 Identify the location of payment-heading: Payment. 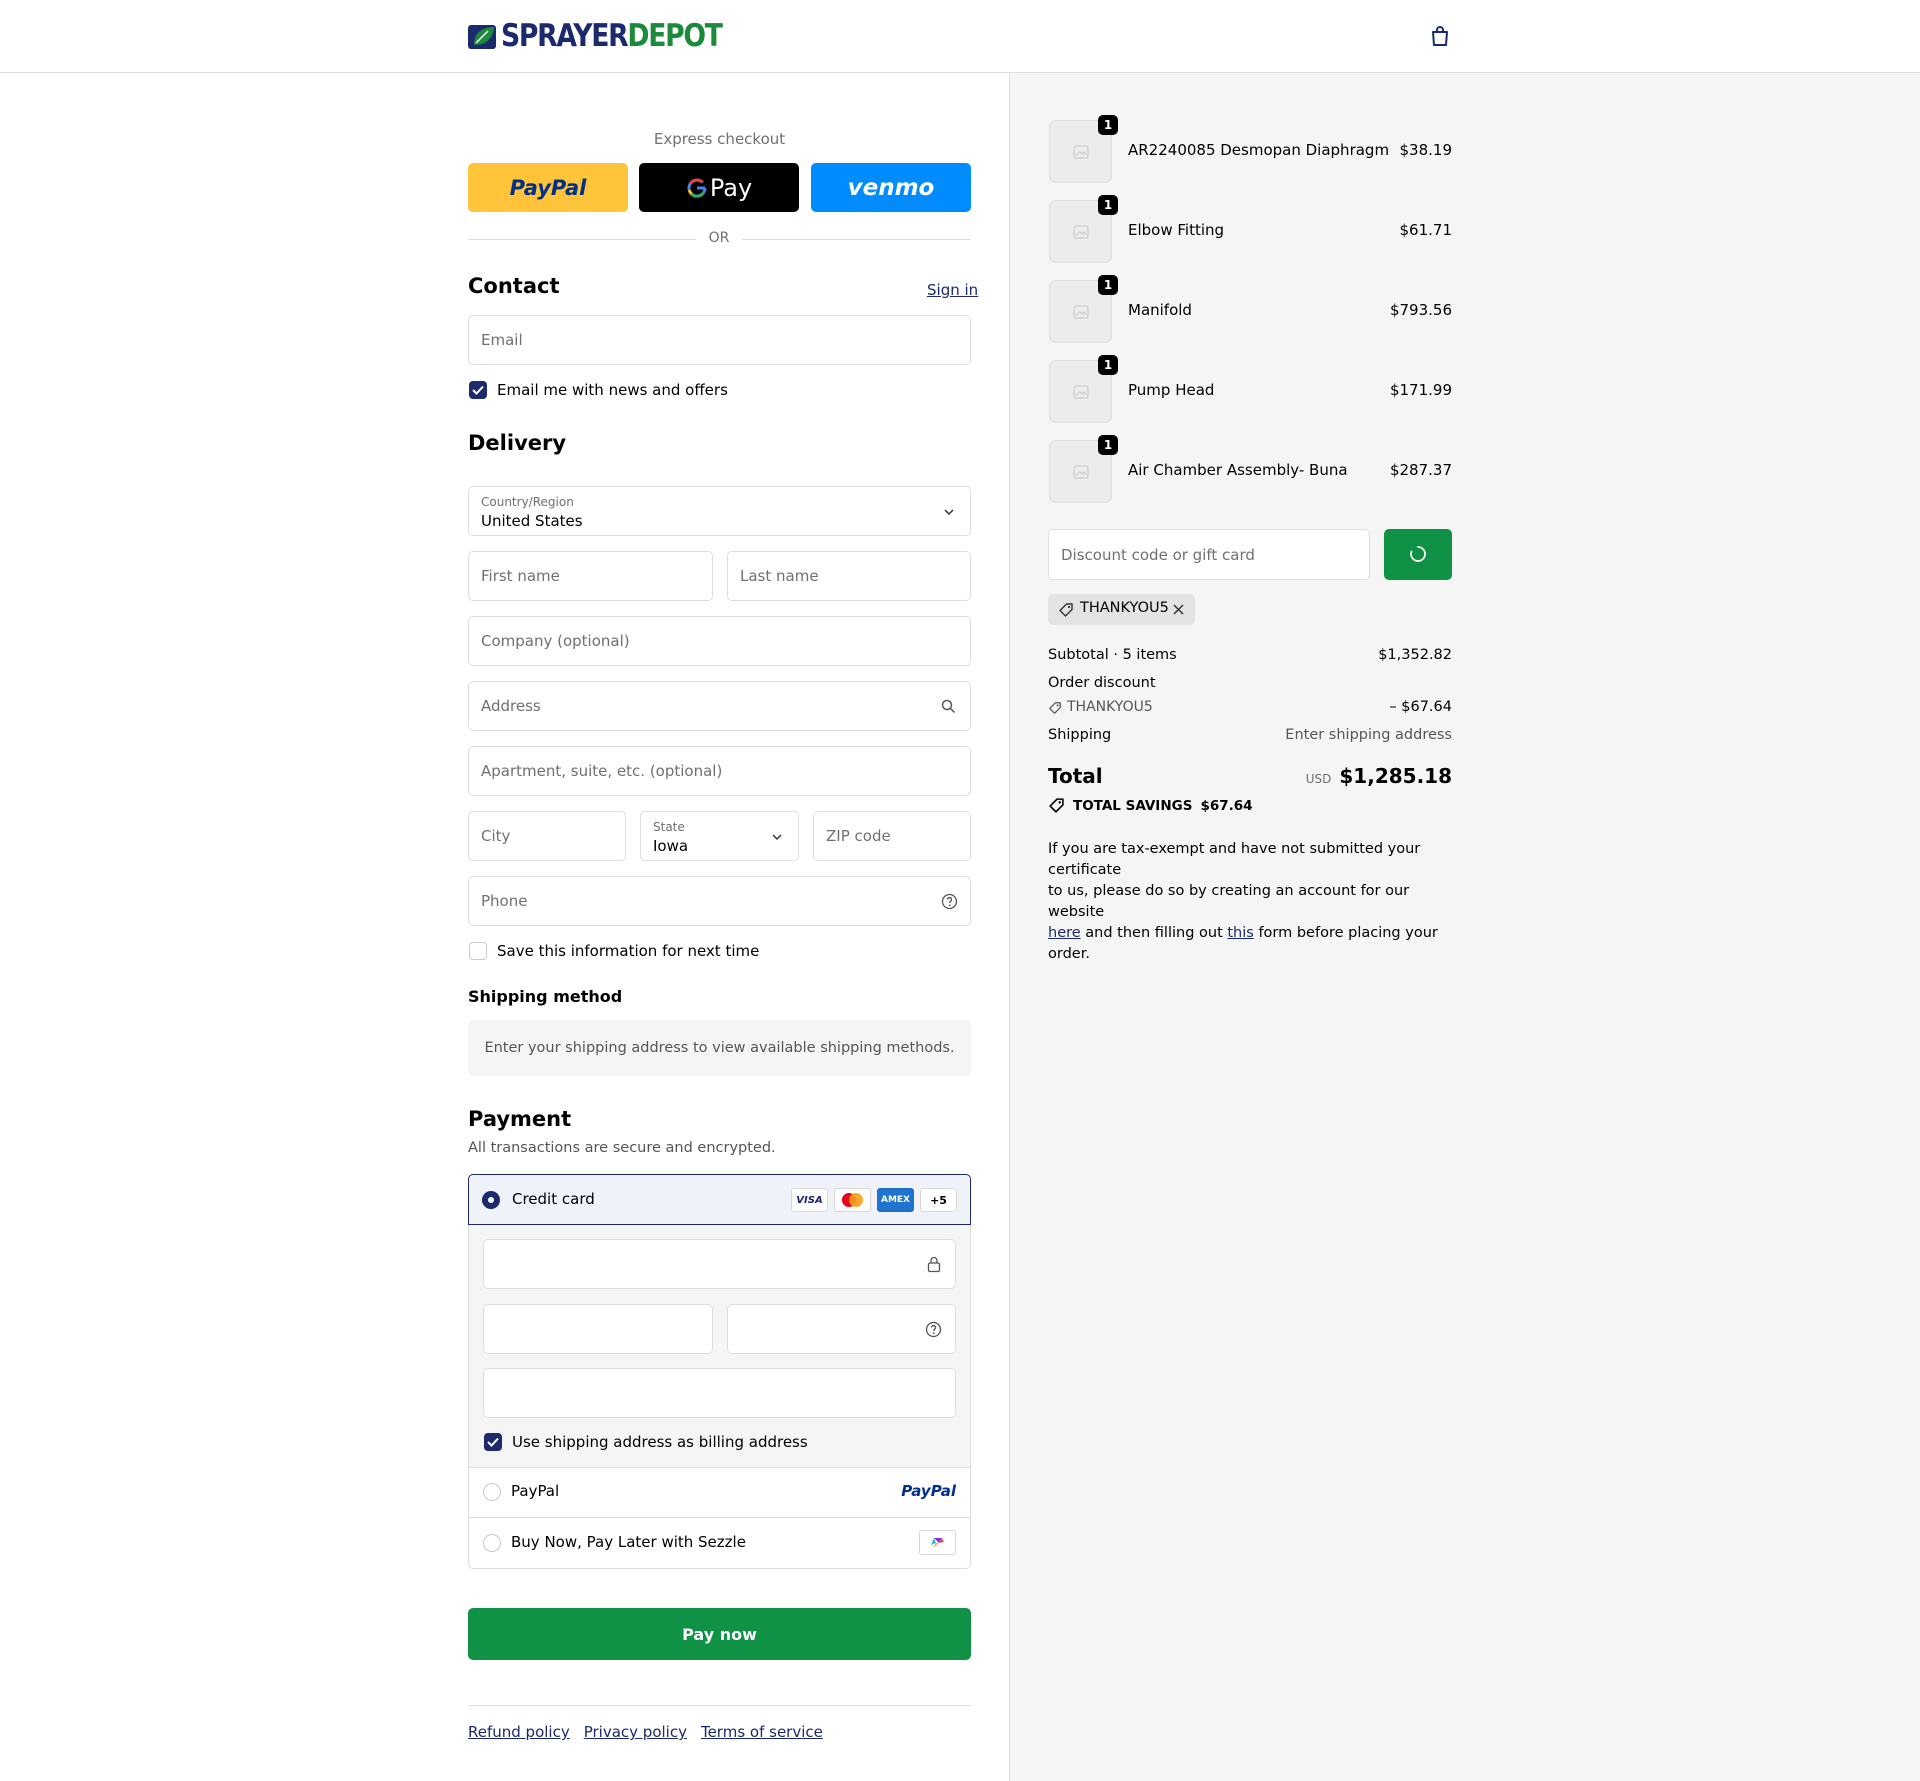
(520, 1119).